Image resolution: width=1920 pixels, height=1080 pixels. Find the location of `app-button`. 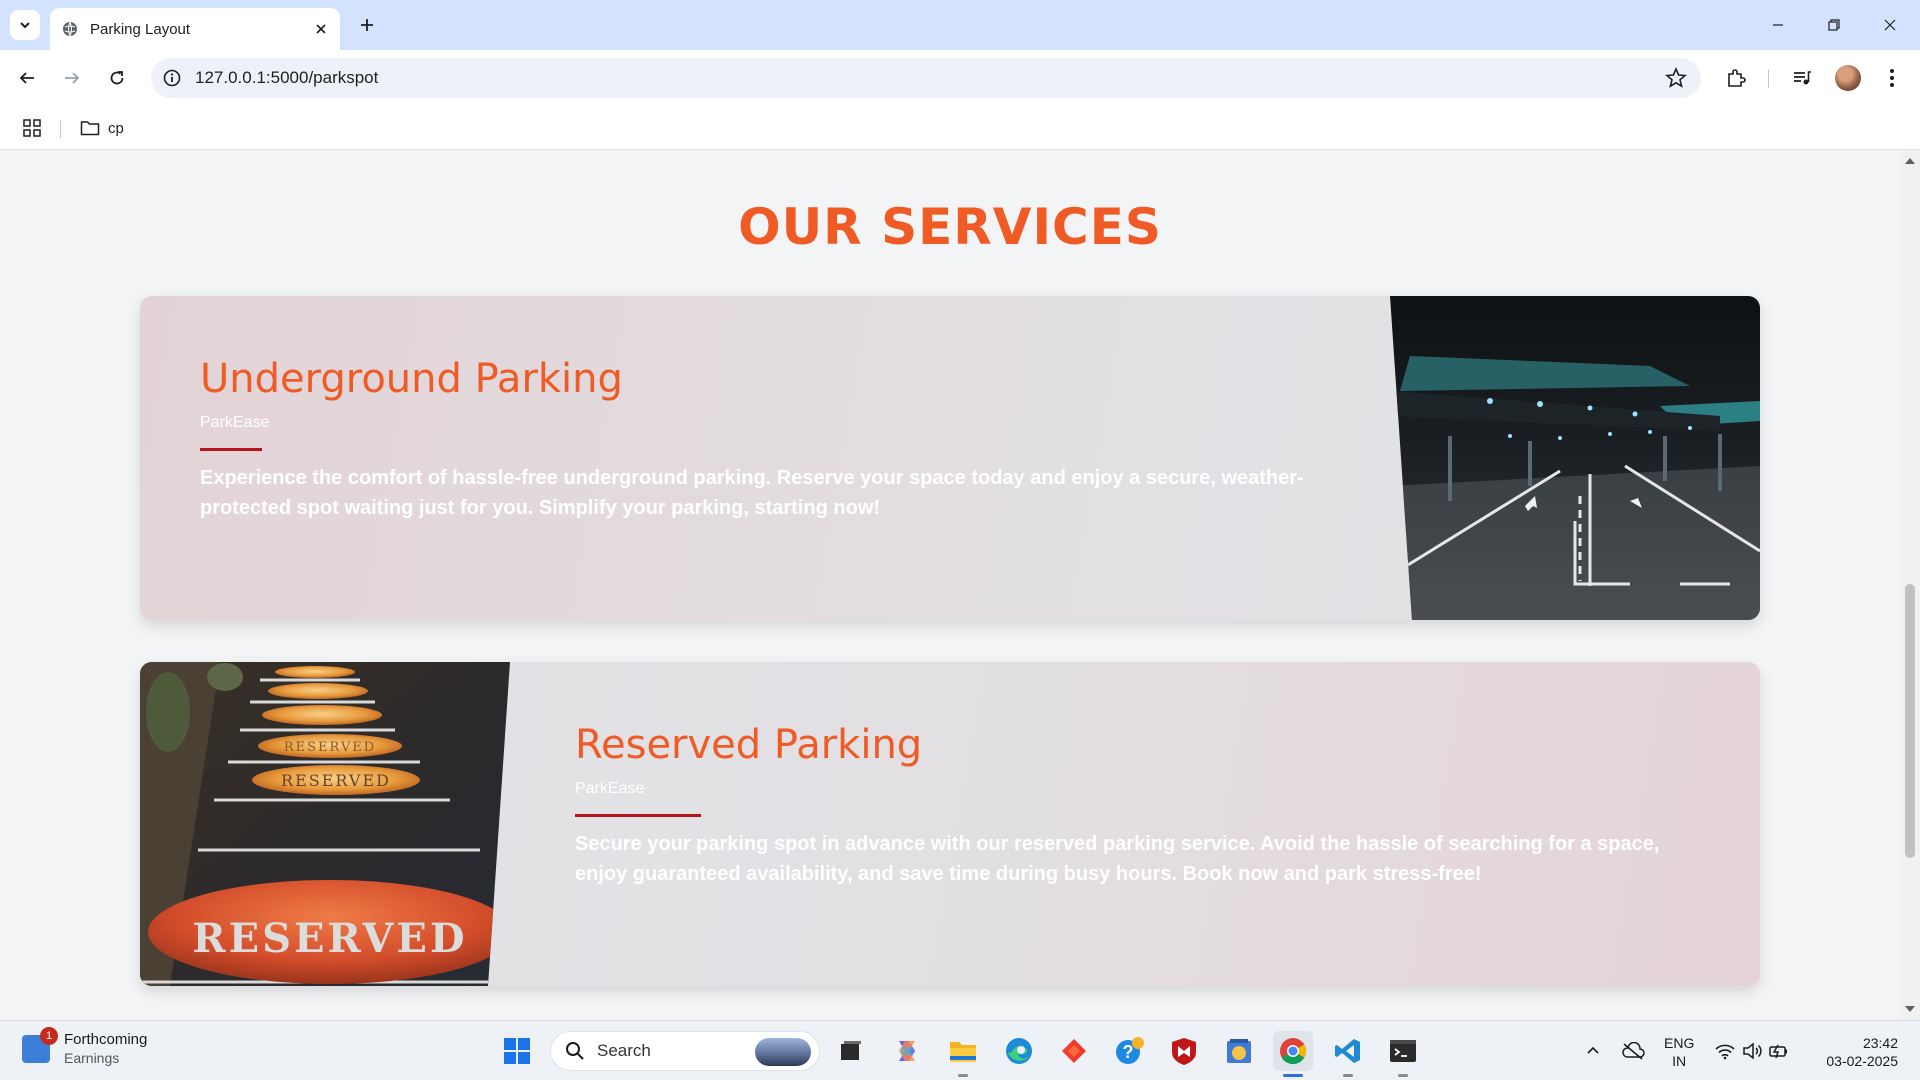

app-button is located at coordinates (1239, 1051).